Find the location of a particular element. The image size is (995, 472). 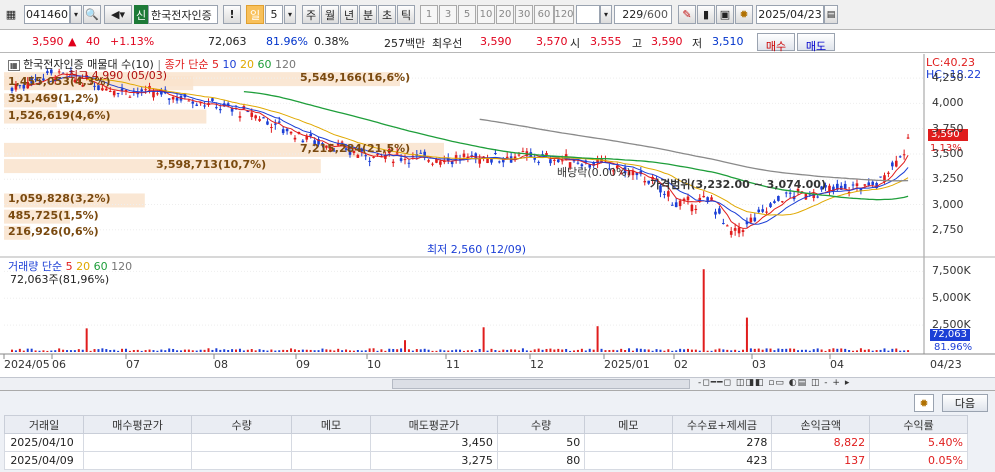

month-tick-label: 08 is located at coordinates (221, 364).